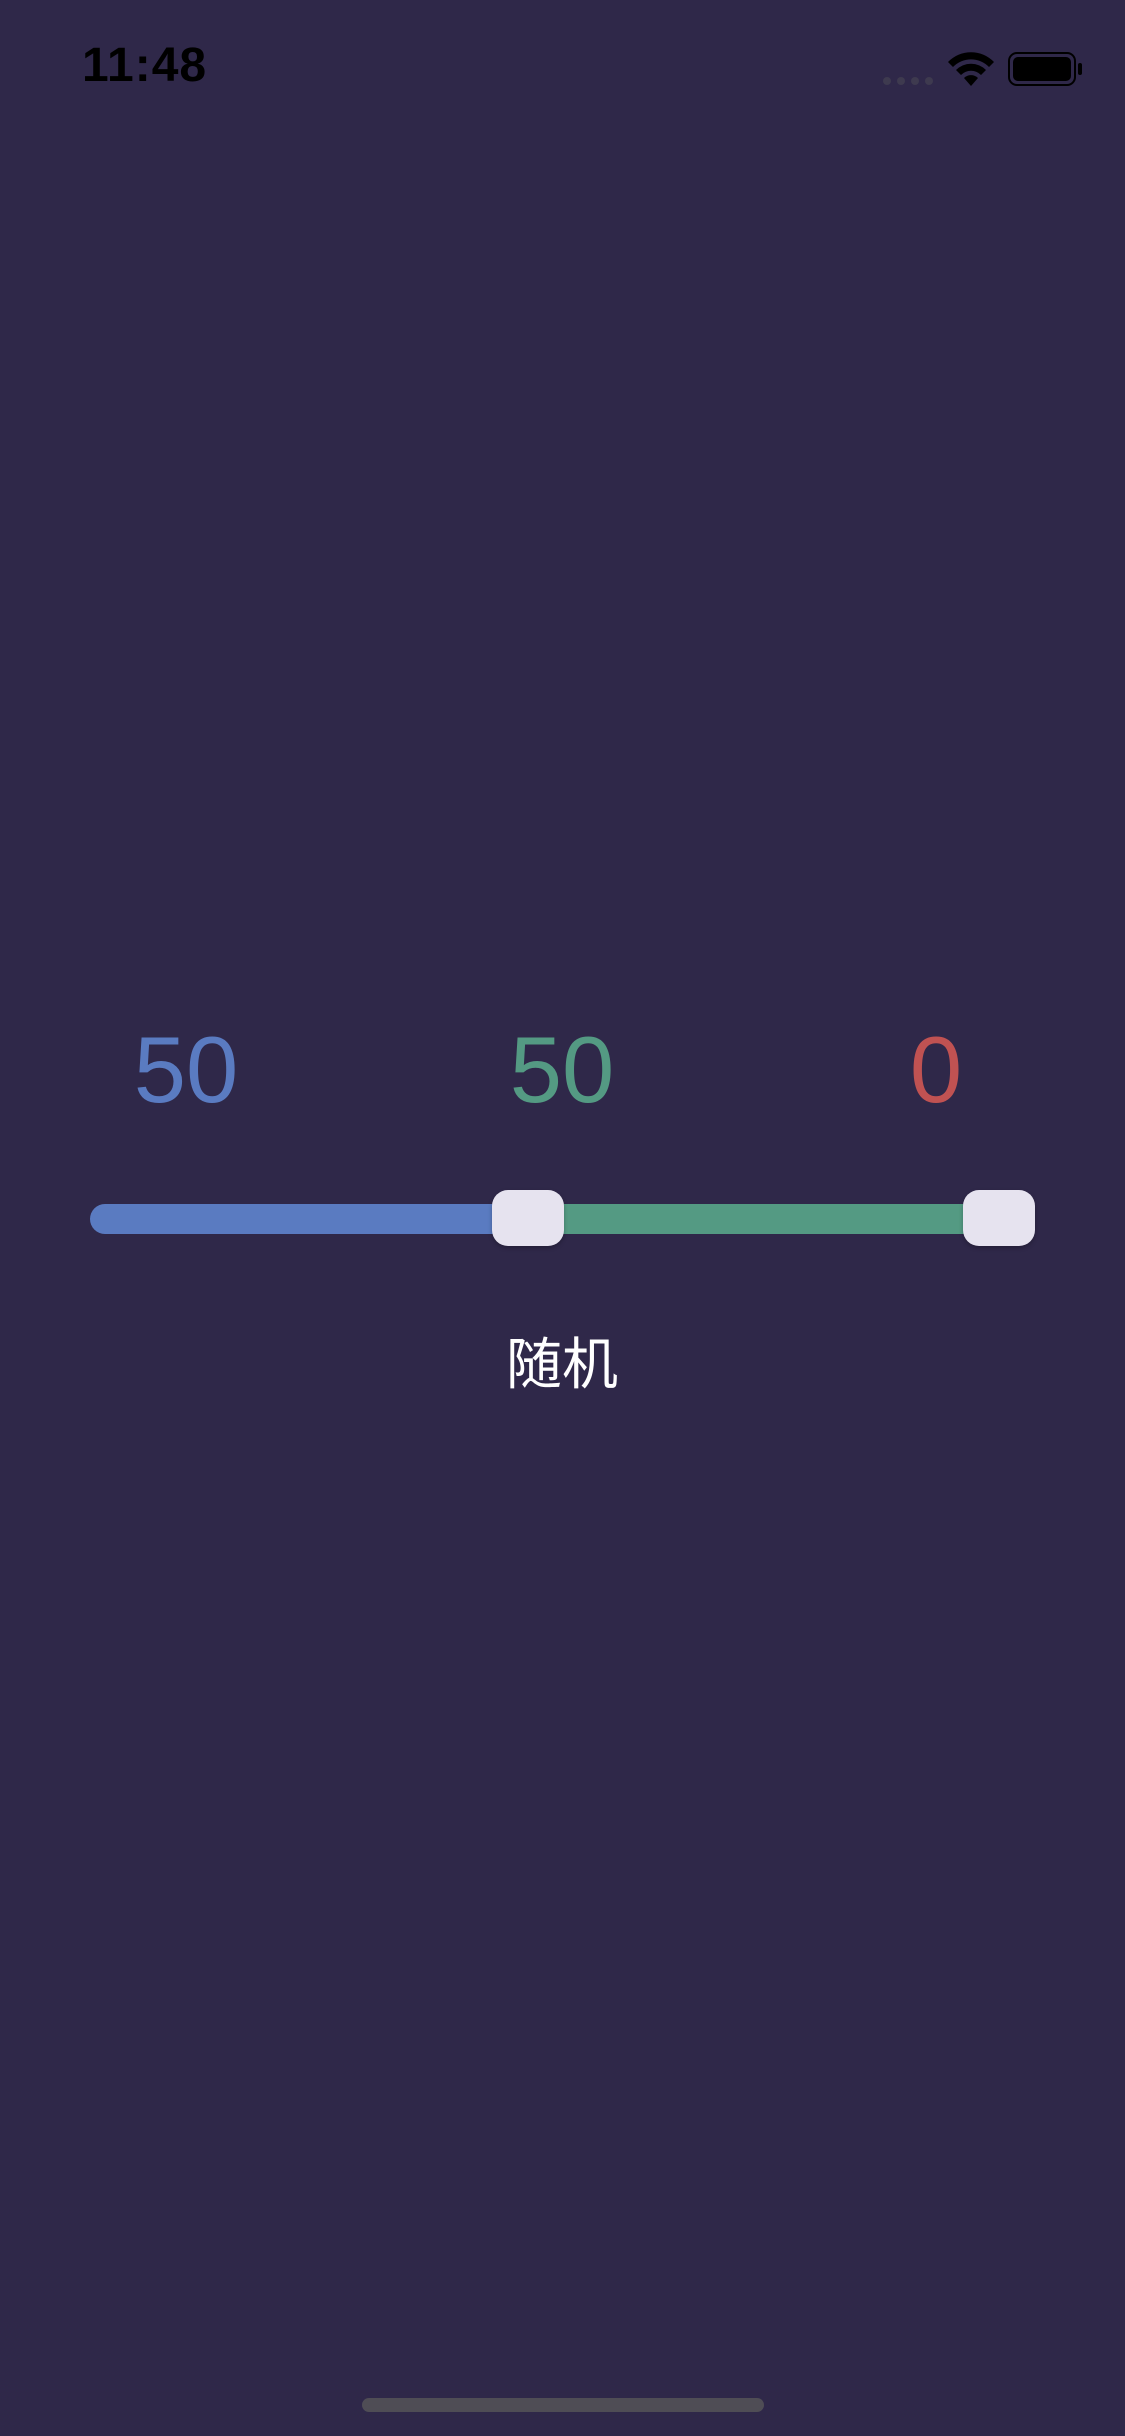 The width and height of the screenshot is (1125, 2436). What do you see at coordinates (528, 1218) in the screenshot?
I see `slider-handle-left` at bounding box center [528, 1218].